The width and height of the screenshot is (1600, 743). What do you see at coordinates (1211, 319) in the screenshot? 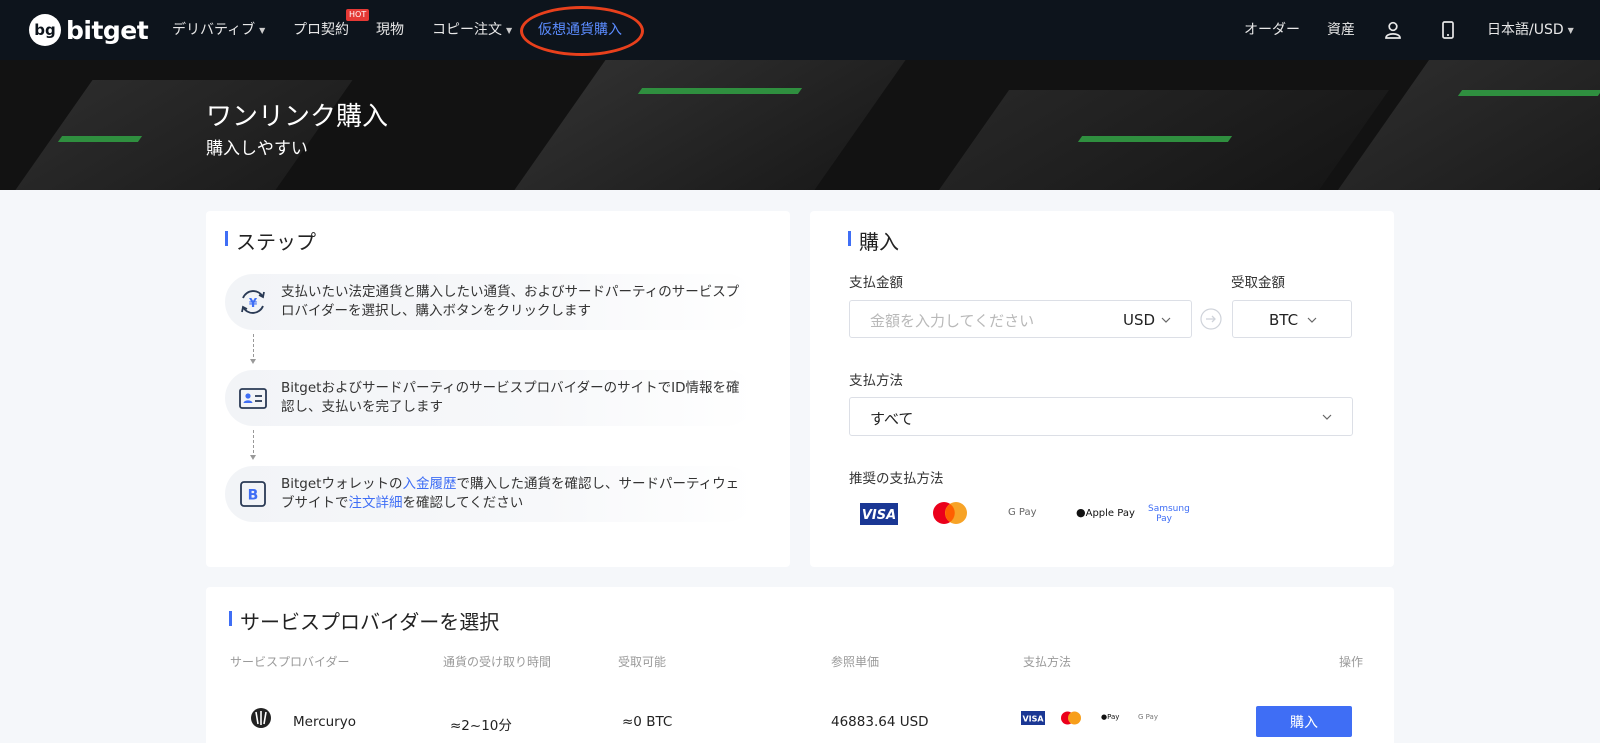
I see `arrow-right-circle-icon` at bounding box center [1211, 319].